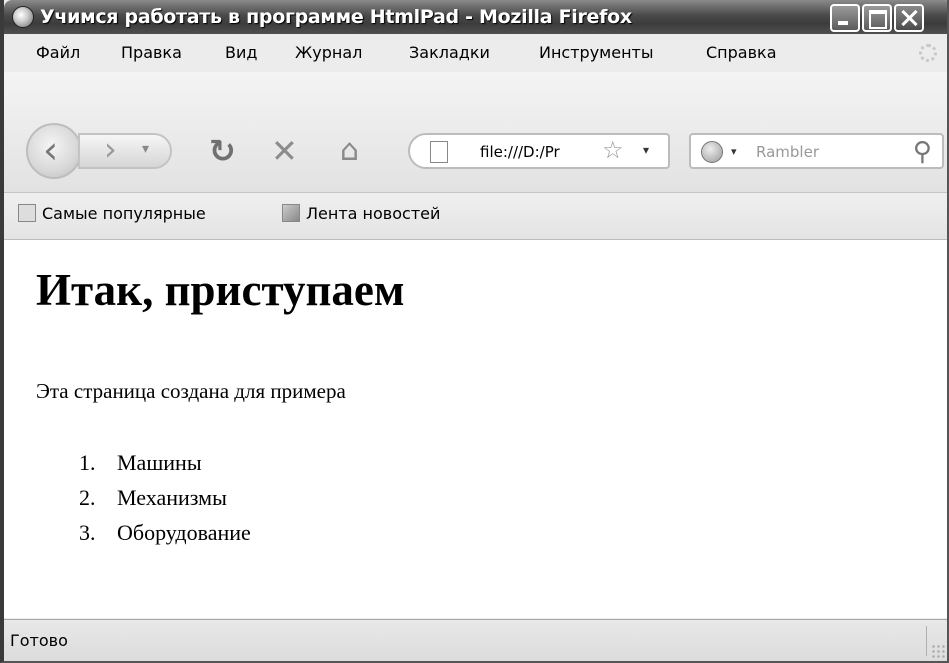 The height and width of the screenshot is (663, 949). Describe the element at coordinates (596, 52) in the screenshot. I see `menu-tools: Инструменты` at that location.